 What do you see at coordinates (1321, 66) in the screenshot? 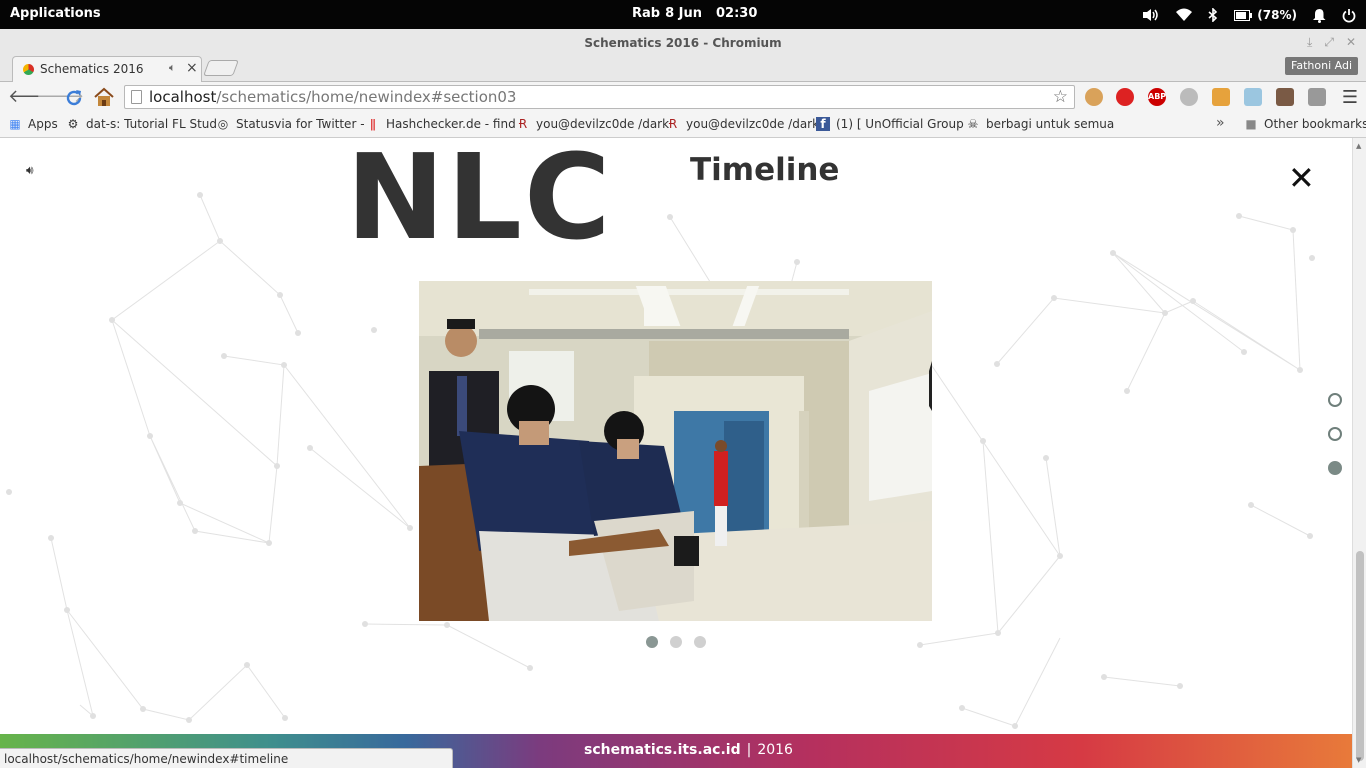
I see `profile-button: Fathoni Adi` at bounding box center [1321, 66].